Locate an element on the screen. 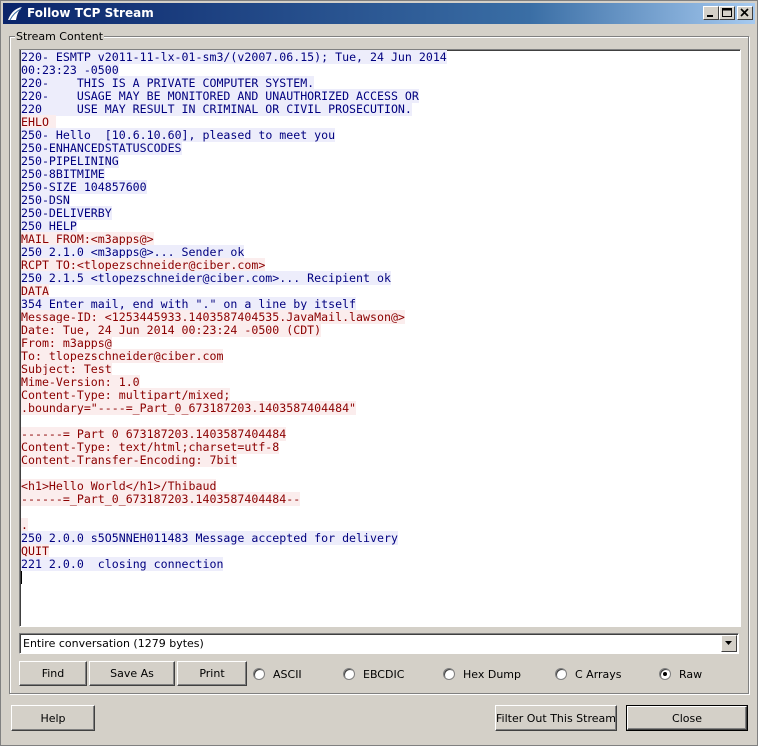 Image resolution: width=758 pixels, height=746 pixels. line-text: To: tlopezschneider@ciber.com is located at coordinates (122, 356).